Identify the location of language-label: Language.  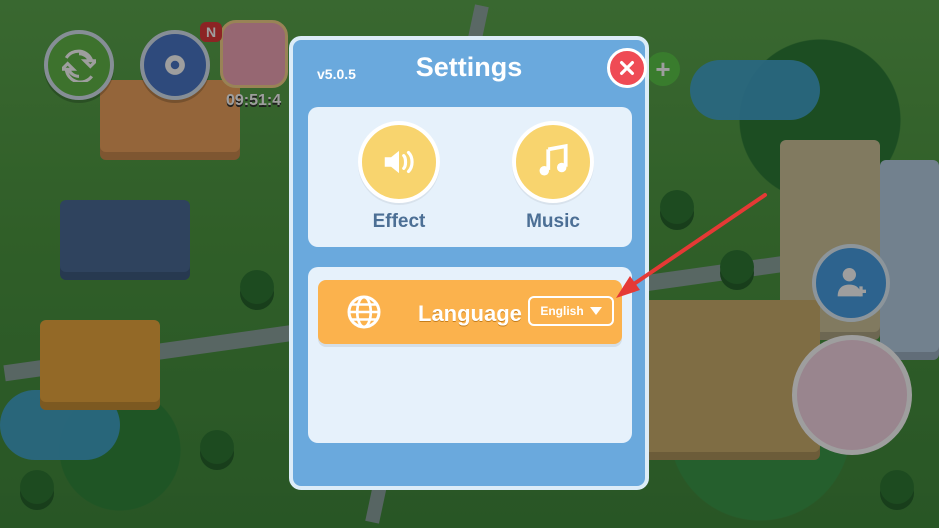
(470, 313).